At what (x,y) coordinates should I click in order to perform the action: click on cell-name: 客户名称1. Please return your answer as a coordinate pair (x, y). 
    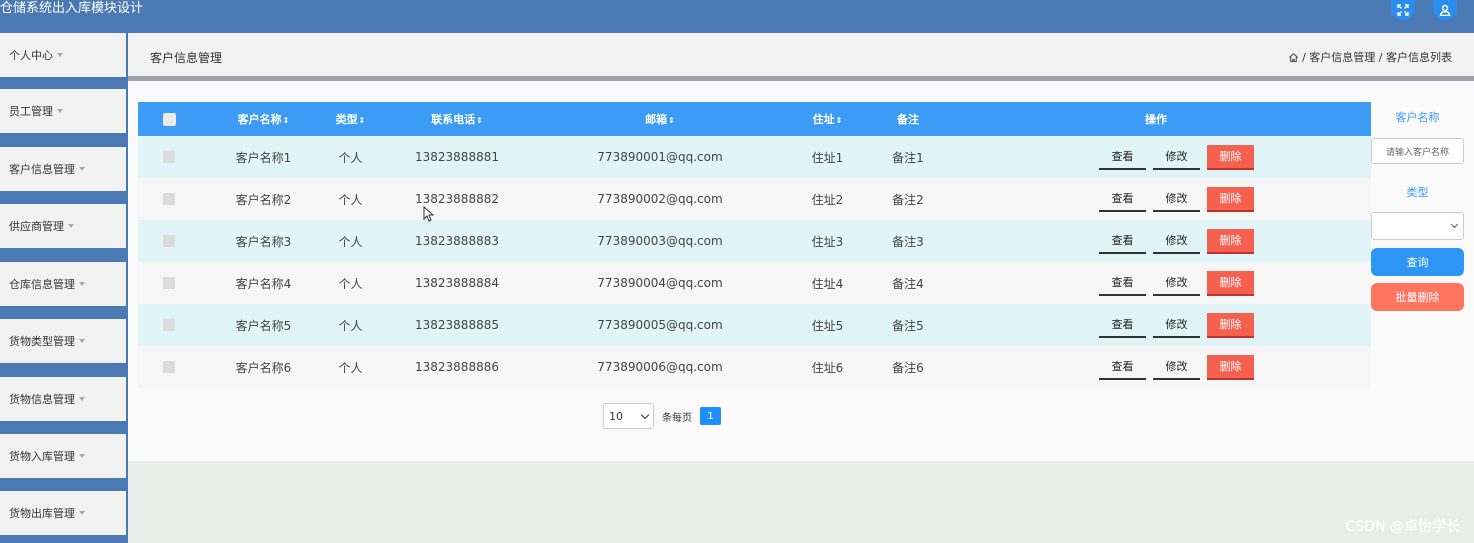
    Looking at the image, I should click on (263, 157).